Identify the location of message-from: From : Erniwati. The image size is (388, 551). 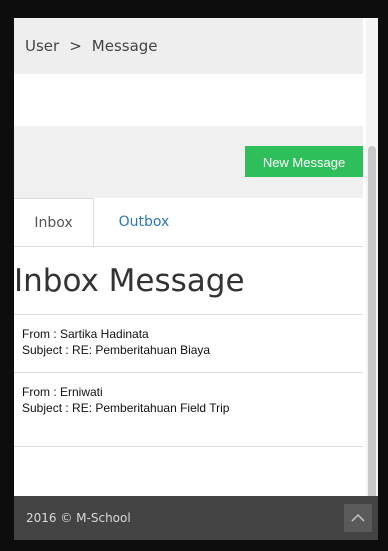
(62, 392).